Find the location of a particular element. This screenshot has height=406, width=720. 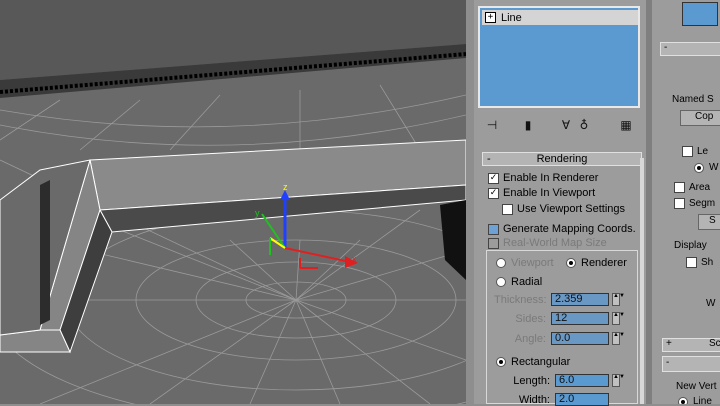

svg-text: y is located at coordinates (257, 213).